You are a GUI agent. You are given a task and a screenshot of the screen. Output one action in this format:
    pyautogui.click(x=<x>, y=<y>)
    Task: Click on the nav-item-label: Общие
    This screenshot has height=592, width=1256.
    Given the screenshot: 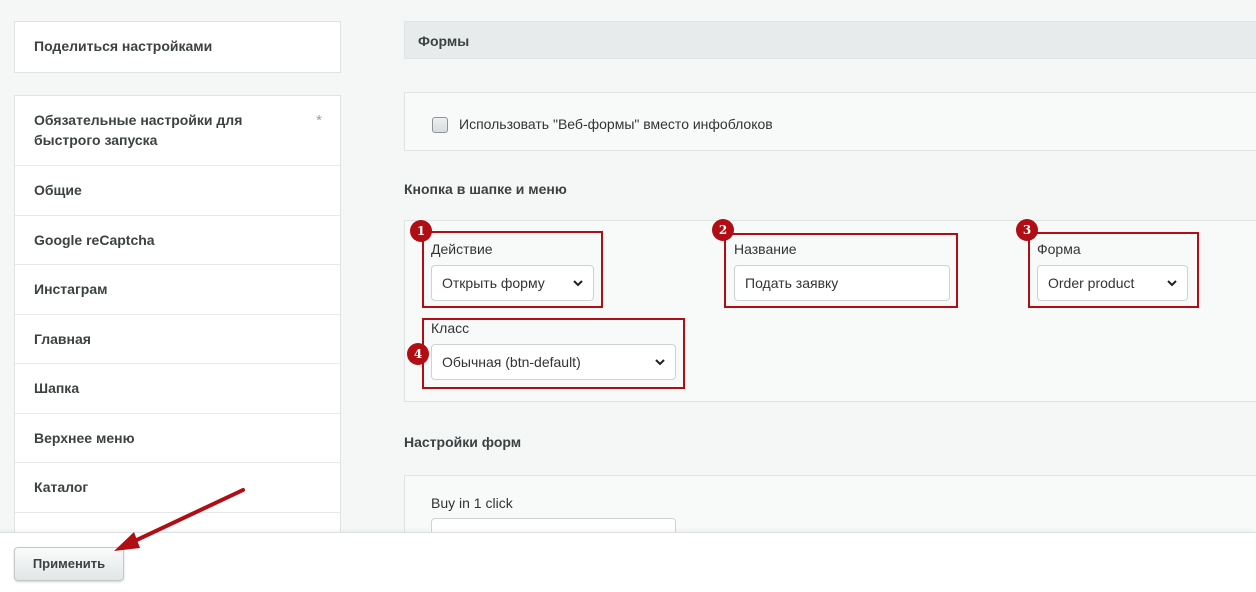 What is the action you would take?
    pyautogui.click(x=58, y=190)
    